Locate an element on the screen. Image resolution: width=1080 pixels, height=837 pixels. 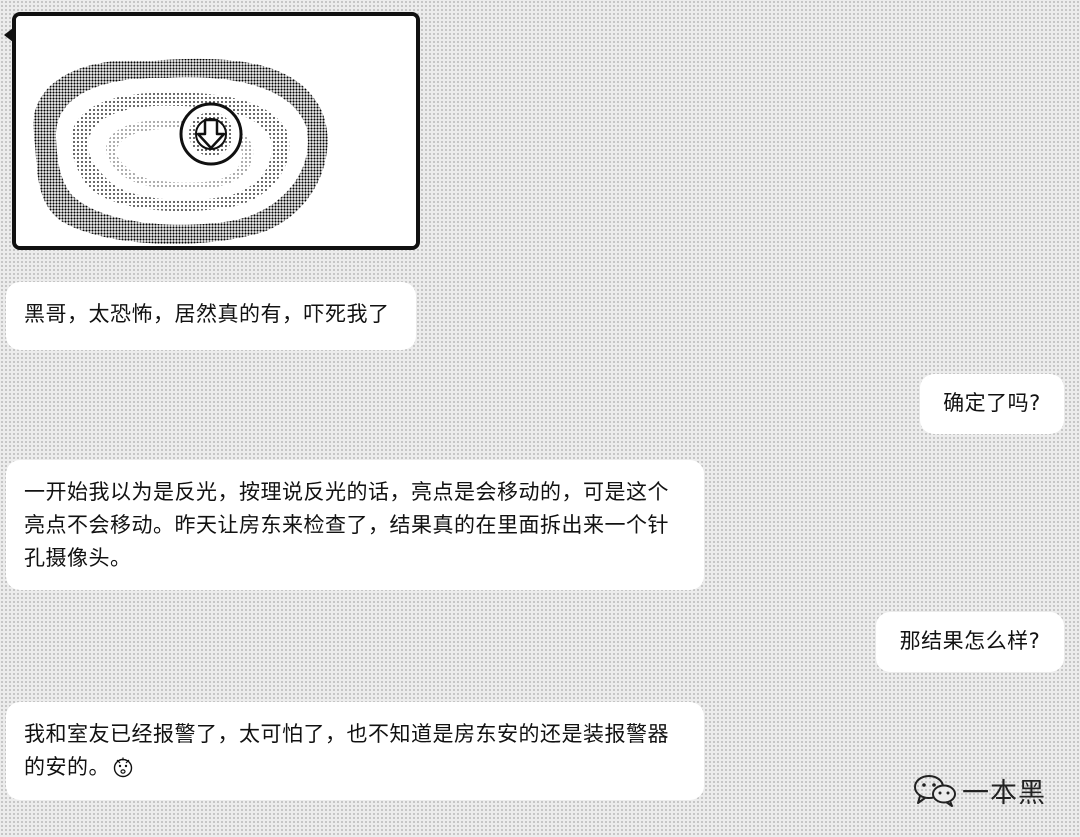
wechat-icon is located at coordinates (935, 791).